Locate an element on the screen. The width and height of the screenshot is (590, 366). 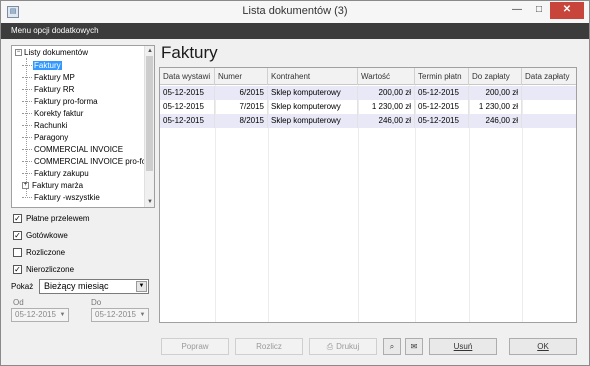
printer-icon: ⎙ is located at coordinates (330, 347).